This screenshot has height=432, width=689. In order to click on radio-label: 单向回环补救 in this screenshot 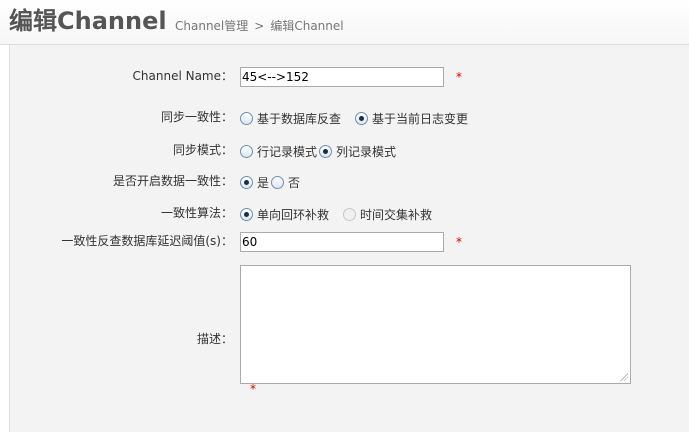, I will do `click(293, 214)`.